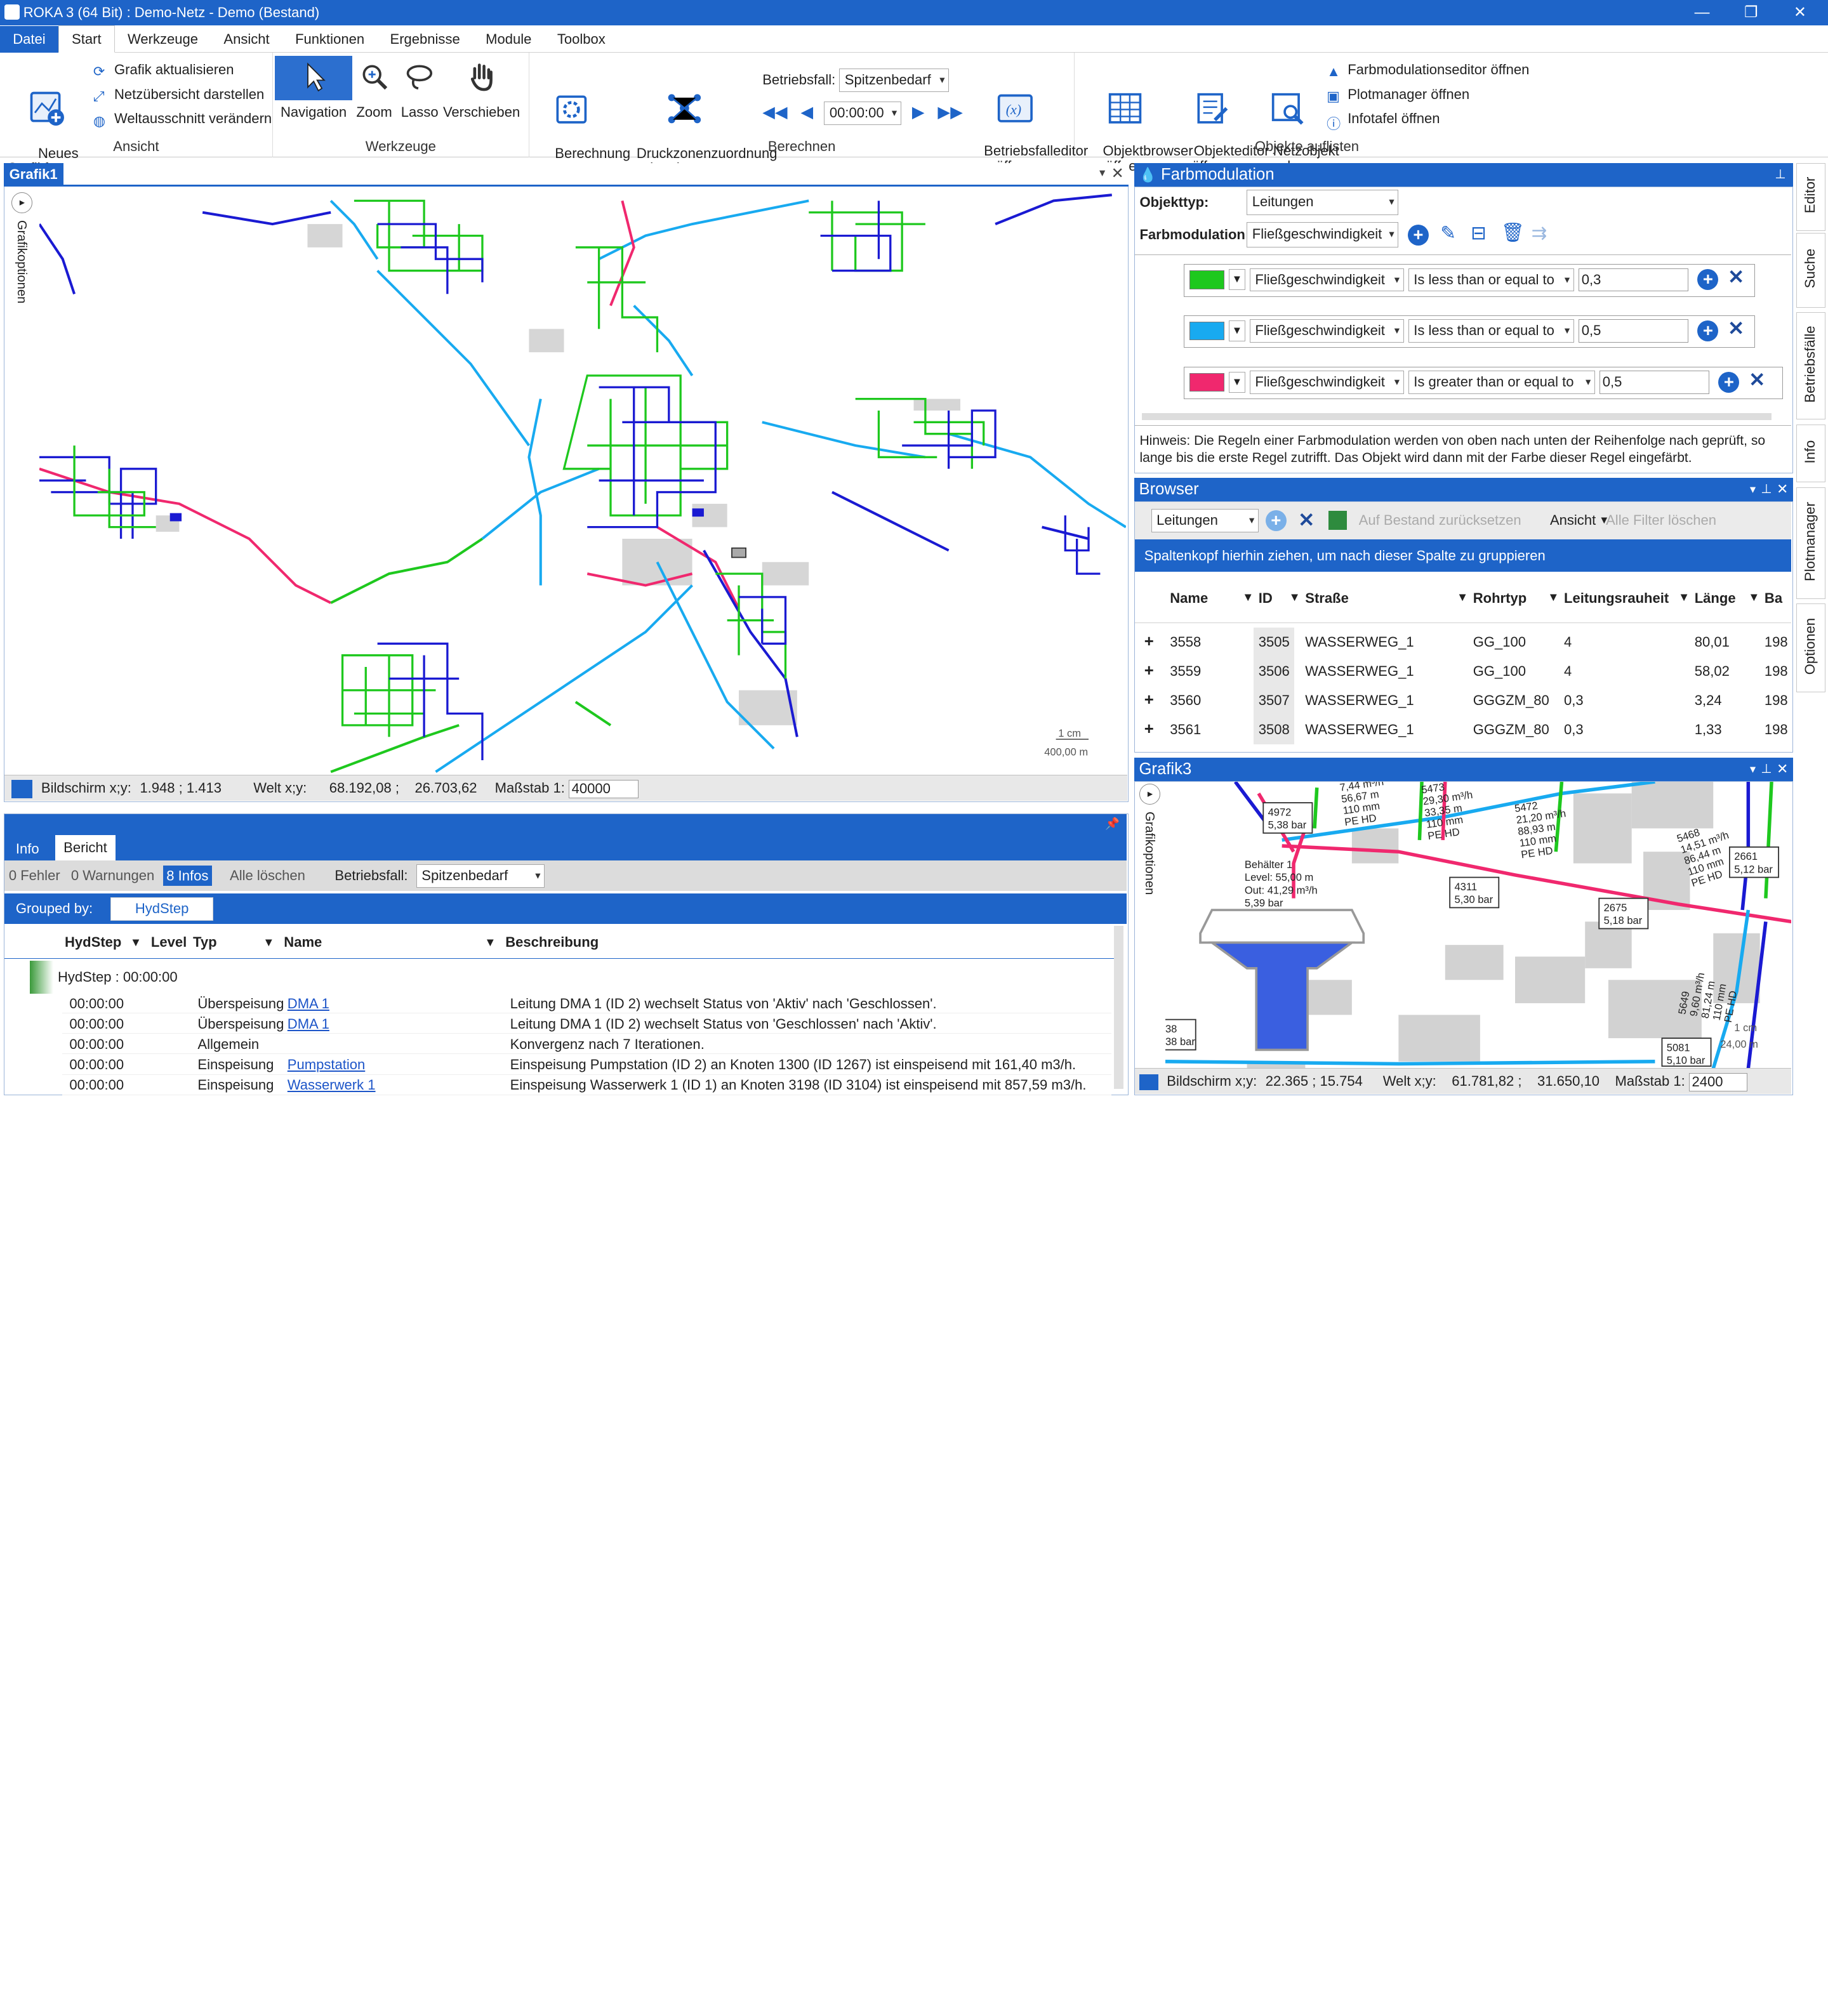  What do you see at coordinates (1811, 454) in the screenshot?
I see `side-tab-3: Info` at bounding box center [1811, 454].